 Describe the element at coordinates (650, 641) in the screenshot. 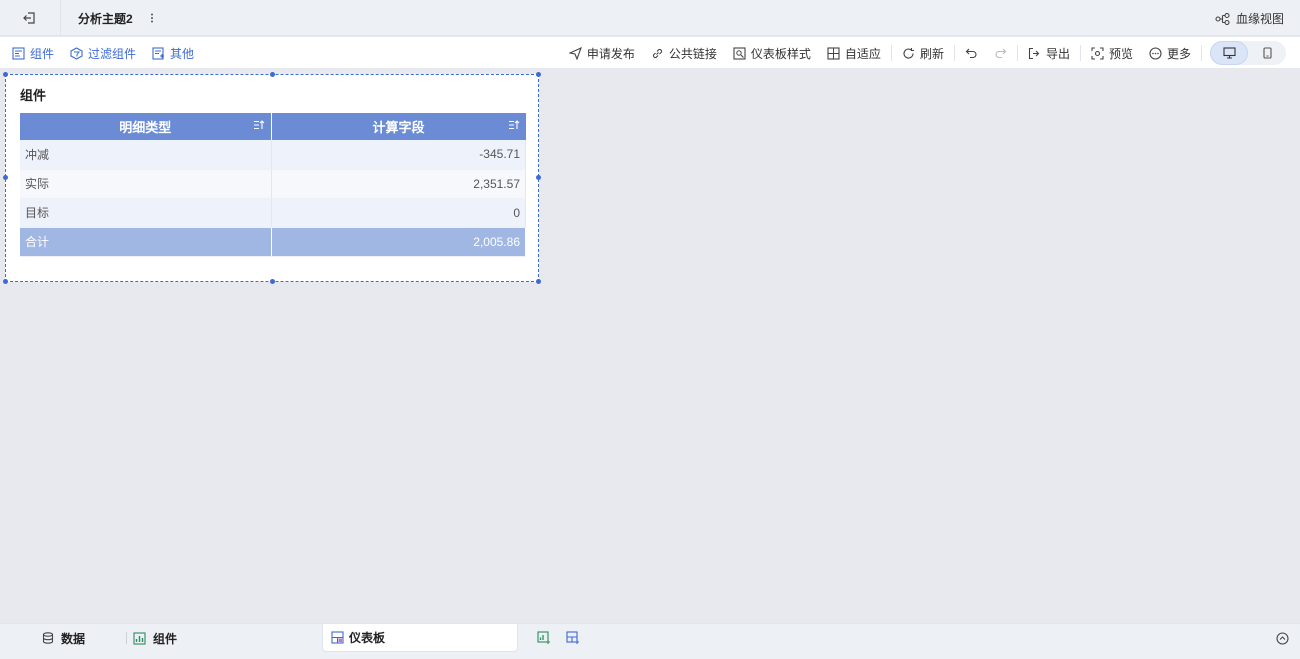

I see `bottom-bar: 数据 组件 仪表板` at that location.